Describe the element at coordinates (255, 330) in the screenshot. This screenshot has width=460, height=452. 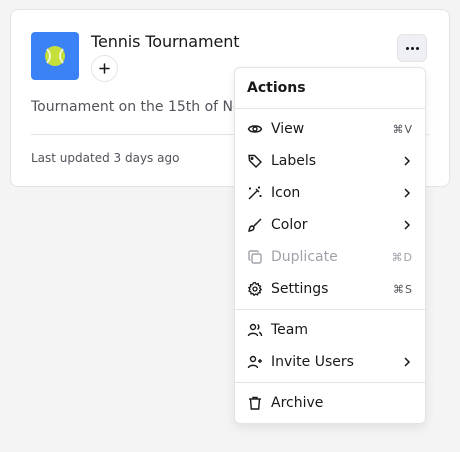
I see `users-icon` at that location.